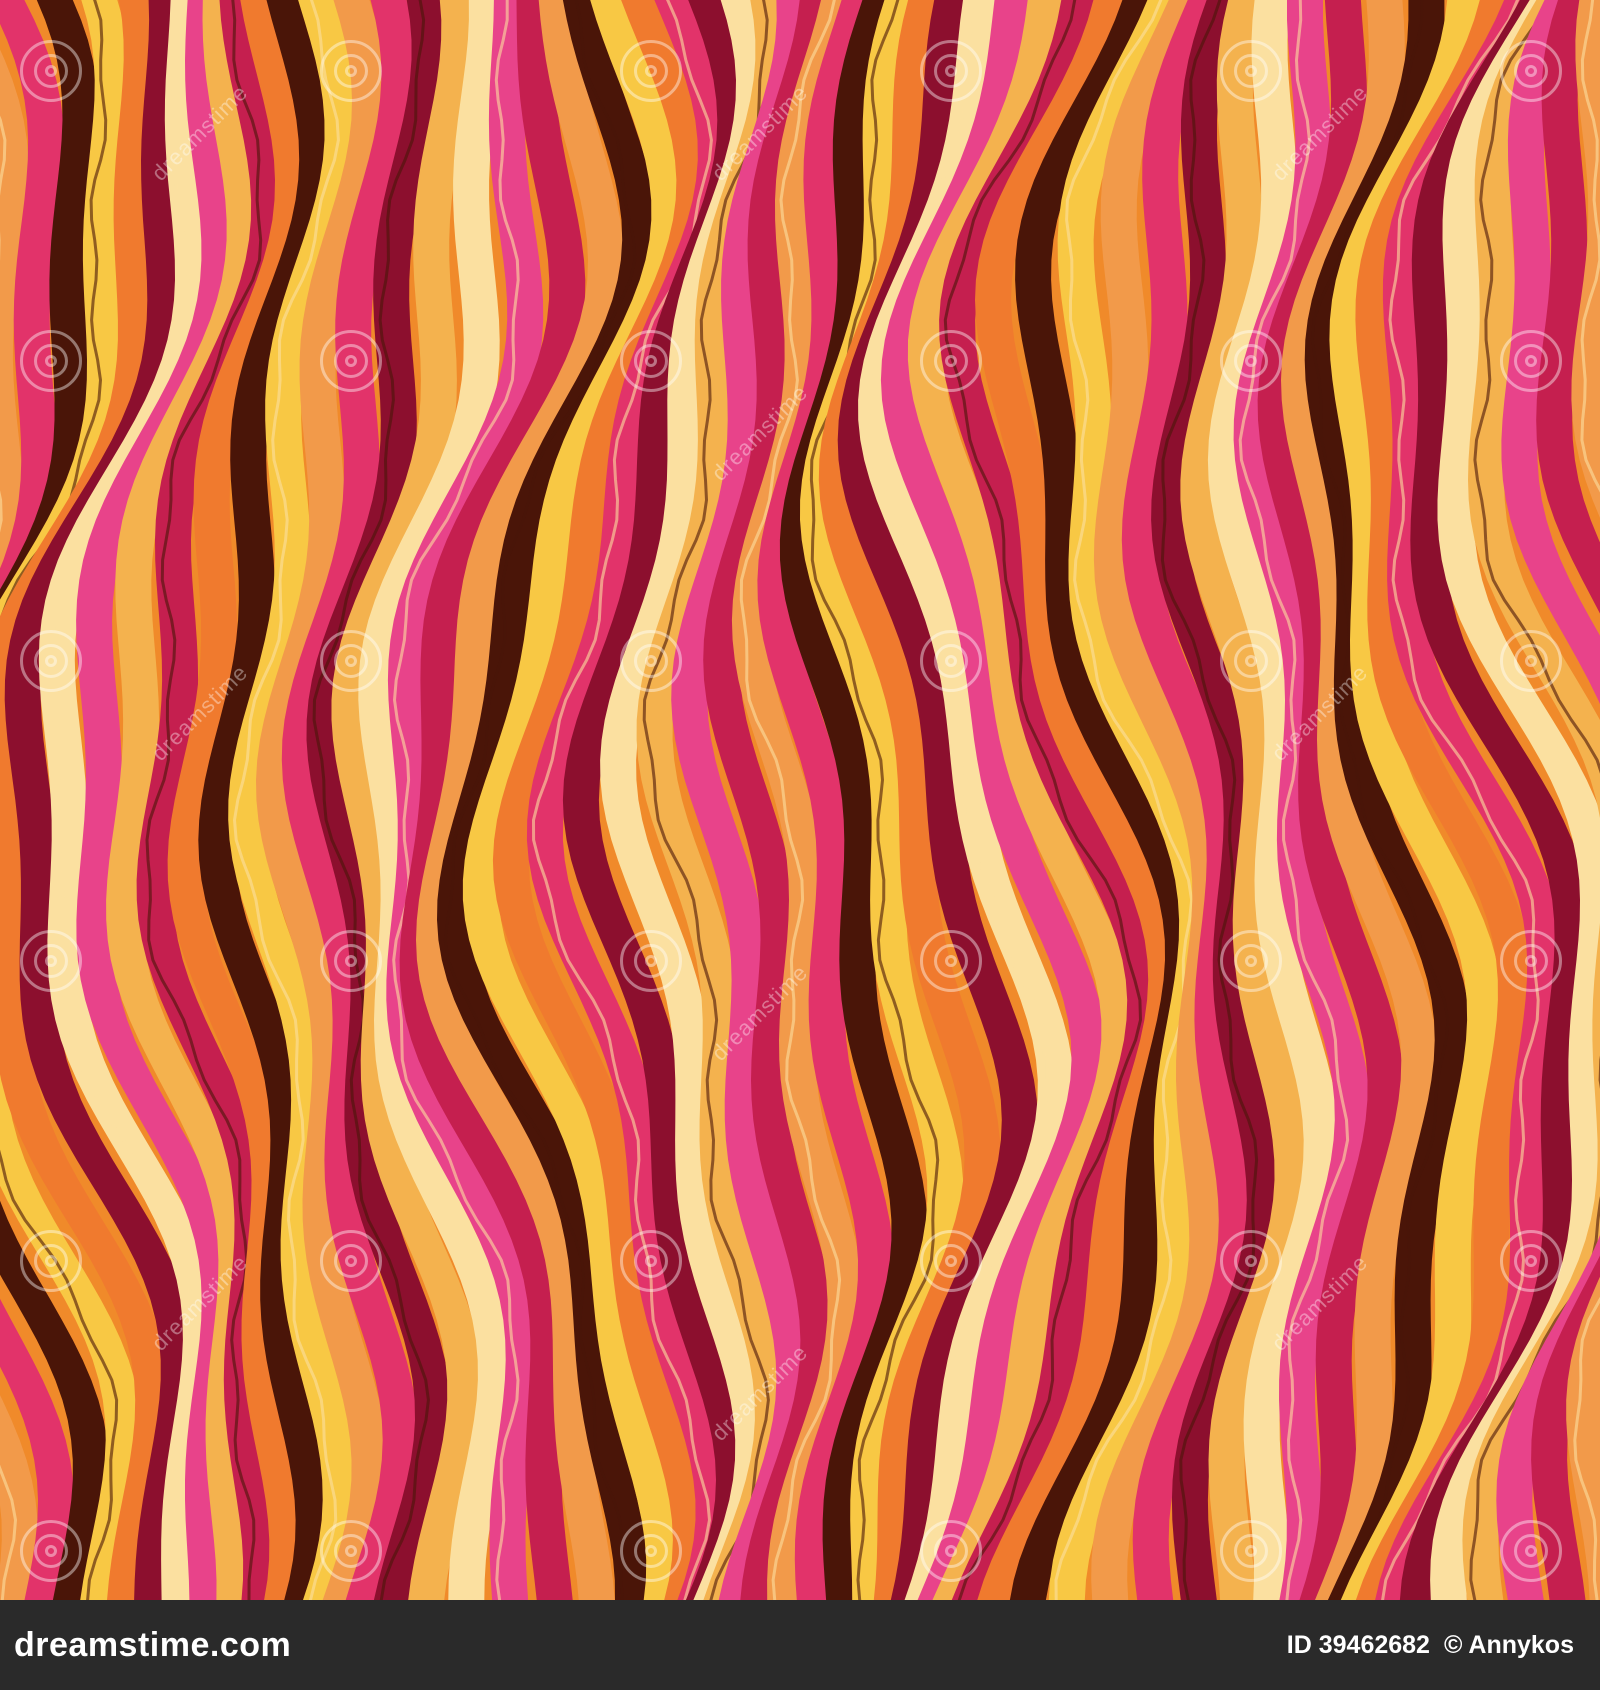  I want to click on image-meta: ID 39462682 © Annykos, so click(1430, 1645).